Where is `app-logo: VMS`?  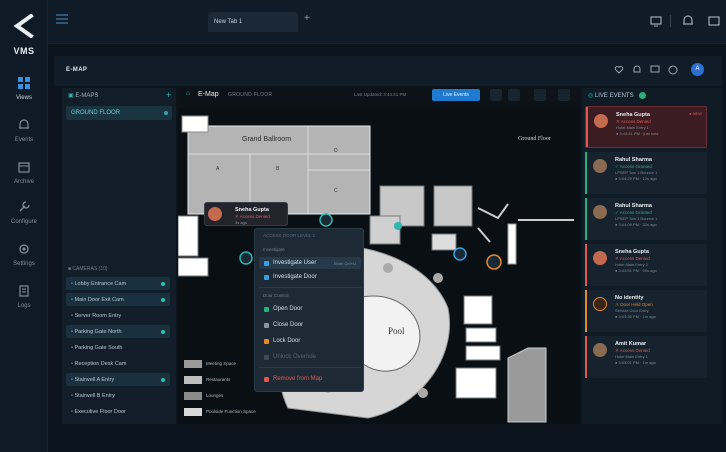 app-logo: VMS is located at coordinates (24, 34).